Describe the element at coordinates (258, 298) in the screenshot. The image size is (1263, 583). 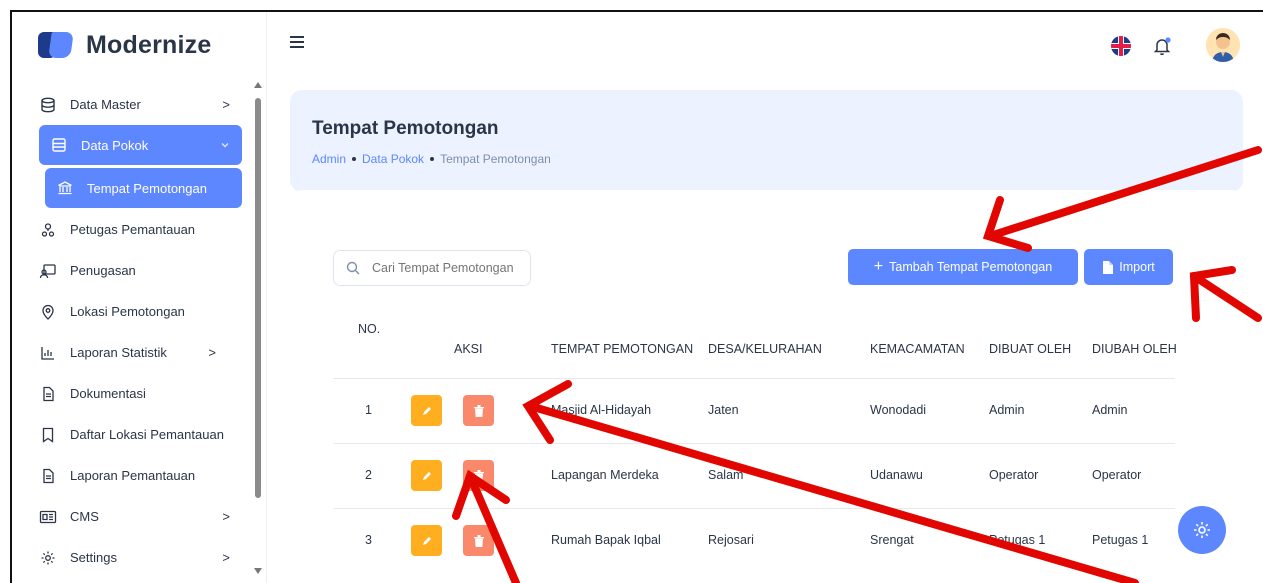
I see `sidebar-scrollbar` at that location.